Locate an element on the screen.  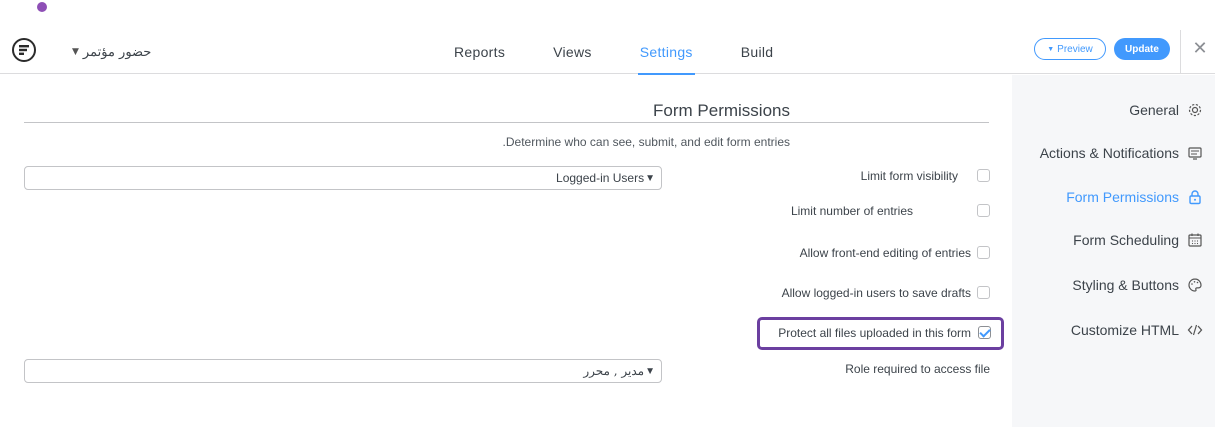
file-role-select: مدير , محرر ▼ is located at coordinates (343, 371).